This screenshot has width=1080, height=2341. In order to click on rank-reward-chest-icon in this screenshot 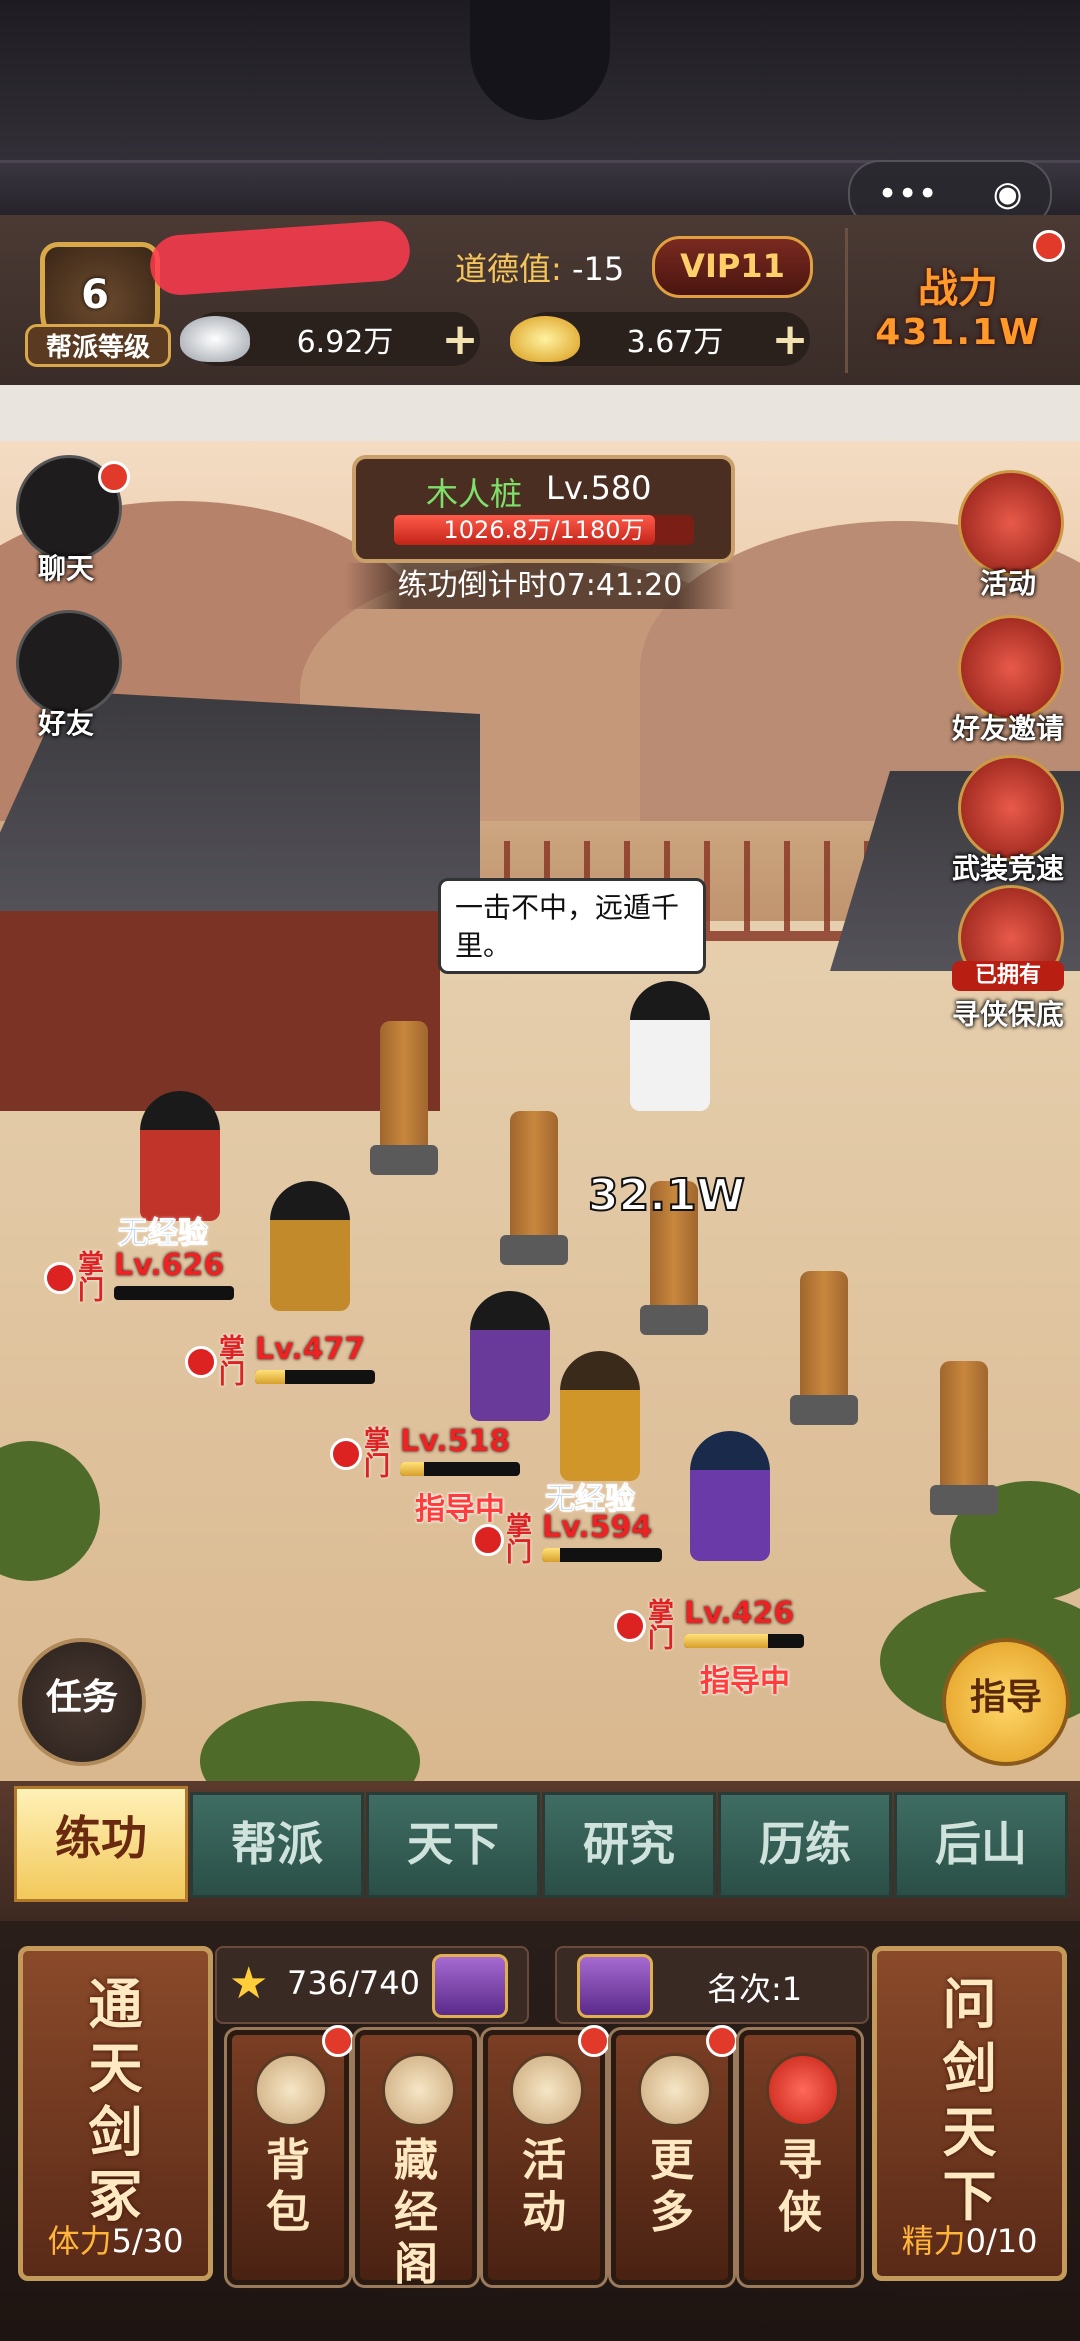, I will do `click(615, 1986)`.